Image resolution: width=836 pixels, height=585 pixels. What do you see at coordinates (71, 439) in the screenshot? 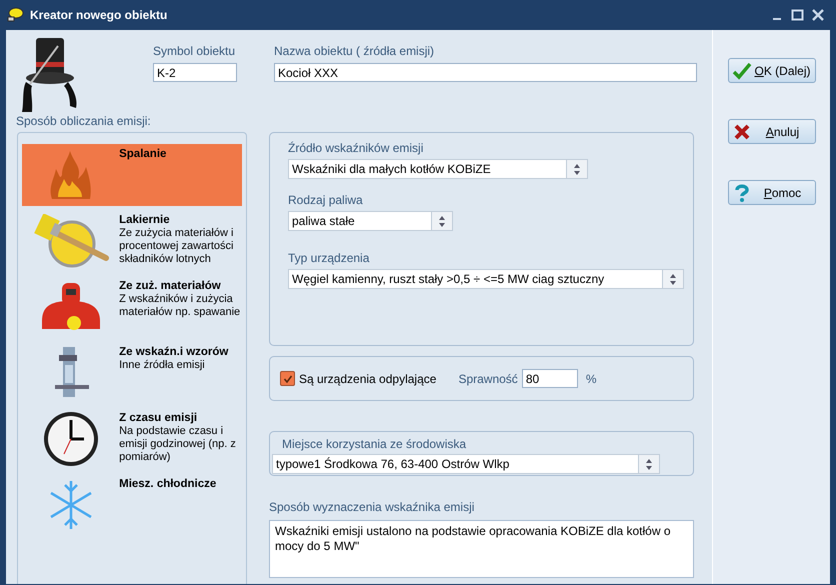
I see `wall-clock-icon` at bounding box center [71, 439].